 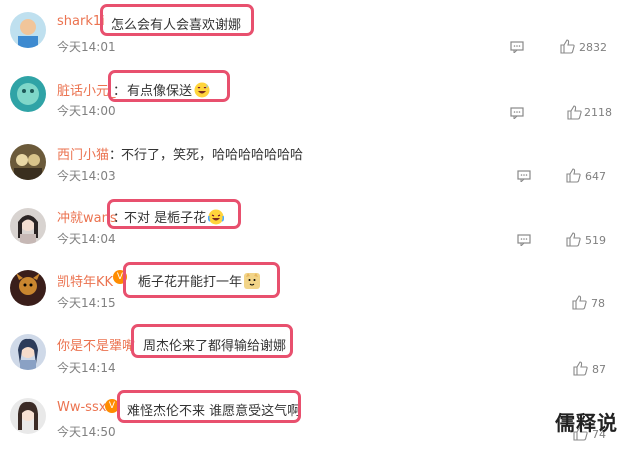 I want to click on comment-item: 凯特年KK V 栀子花开能打一年 今天14:15 78, so click(x=314, y=293).